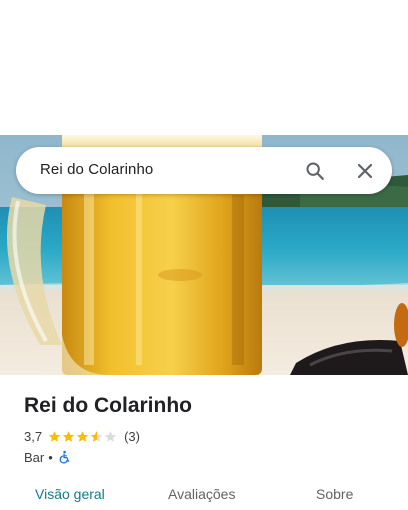  I want to click on place-category: Bar, so click(34, 457).